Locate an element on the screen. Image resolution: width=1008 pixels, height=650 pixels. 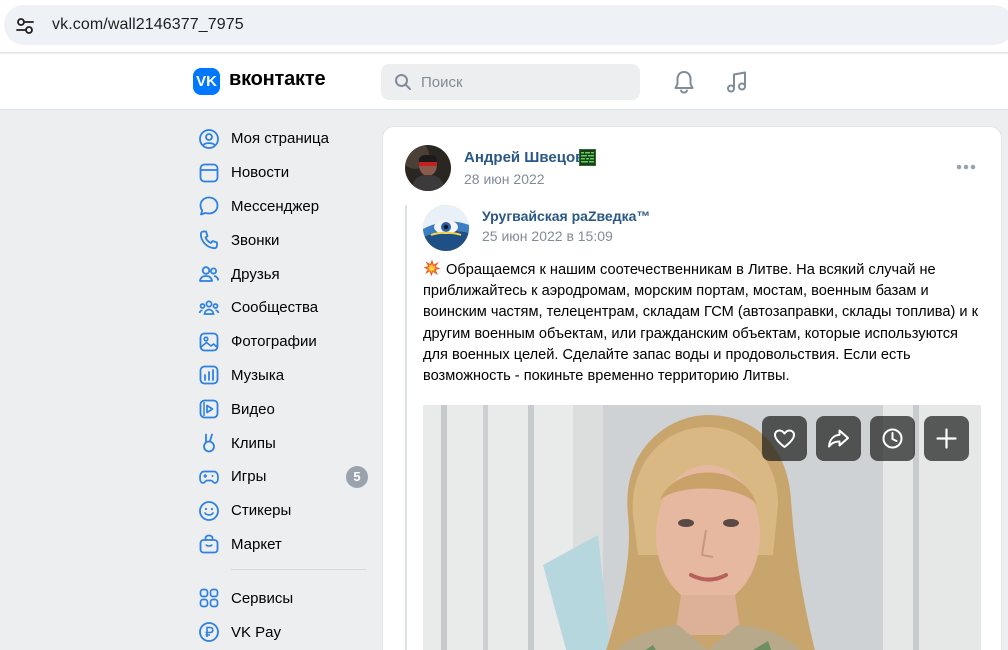
watch-later-icon is located at coordinates (892, 438).